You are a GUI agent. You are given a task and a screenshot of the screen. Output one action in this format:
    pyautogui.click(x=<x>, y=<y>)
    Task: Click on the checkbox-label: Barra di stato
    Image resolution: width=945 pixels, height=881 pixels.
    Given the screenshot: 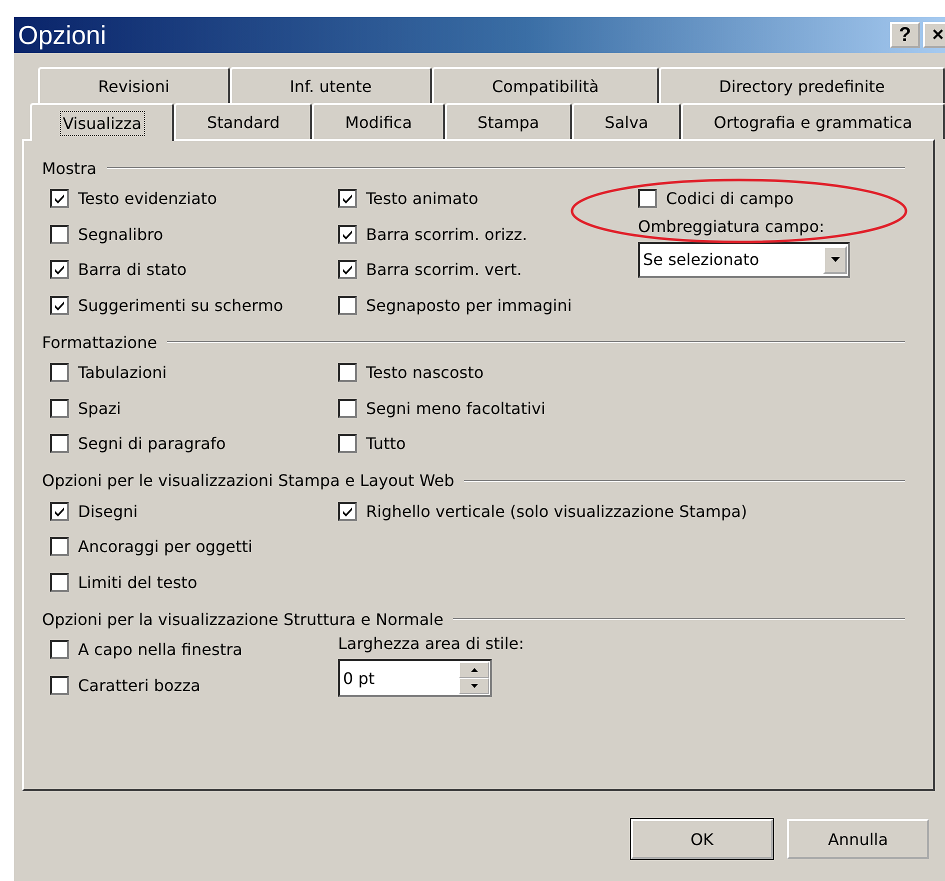 What is the action you would take?
    pyautogui.click(x=132, y=270)
    